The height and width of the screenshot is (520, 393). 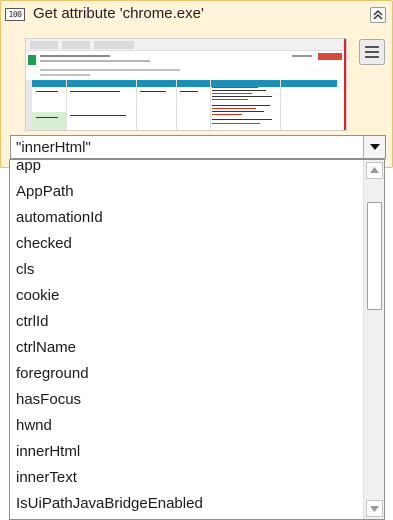 I want to click on activity-icon: 100, so click(x=15, y=14).